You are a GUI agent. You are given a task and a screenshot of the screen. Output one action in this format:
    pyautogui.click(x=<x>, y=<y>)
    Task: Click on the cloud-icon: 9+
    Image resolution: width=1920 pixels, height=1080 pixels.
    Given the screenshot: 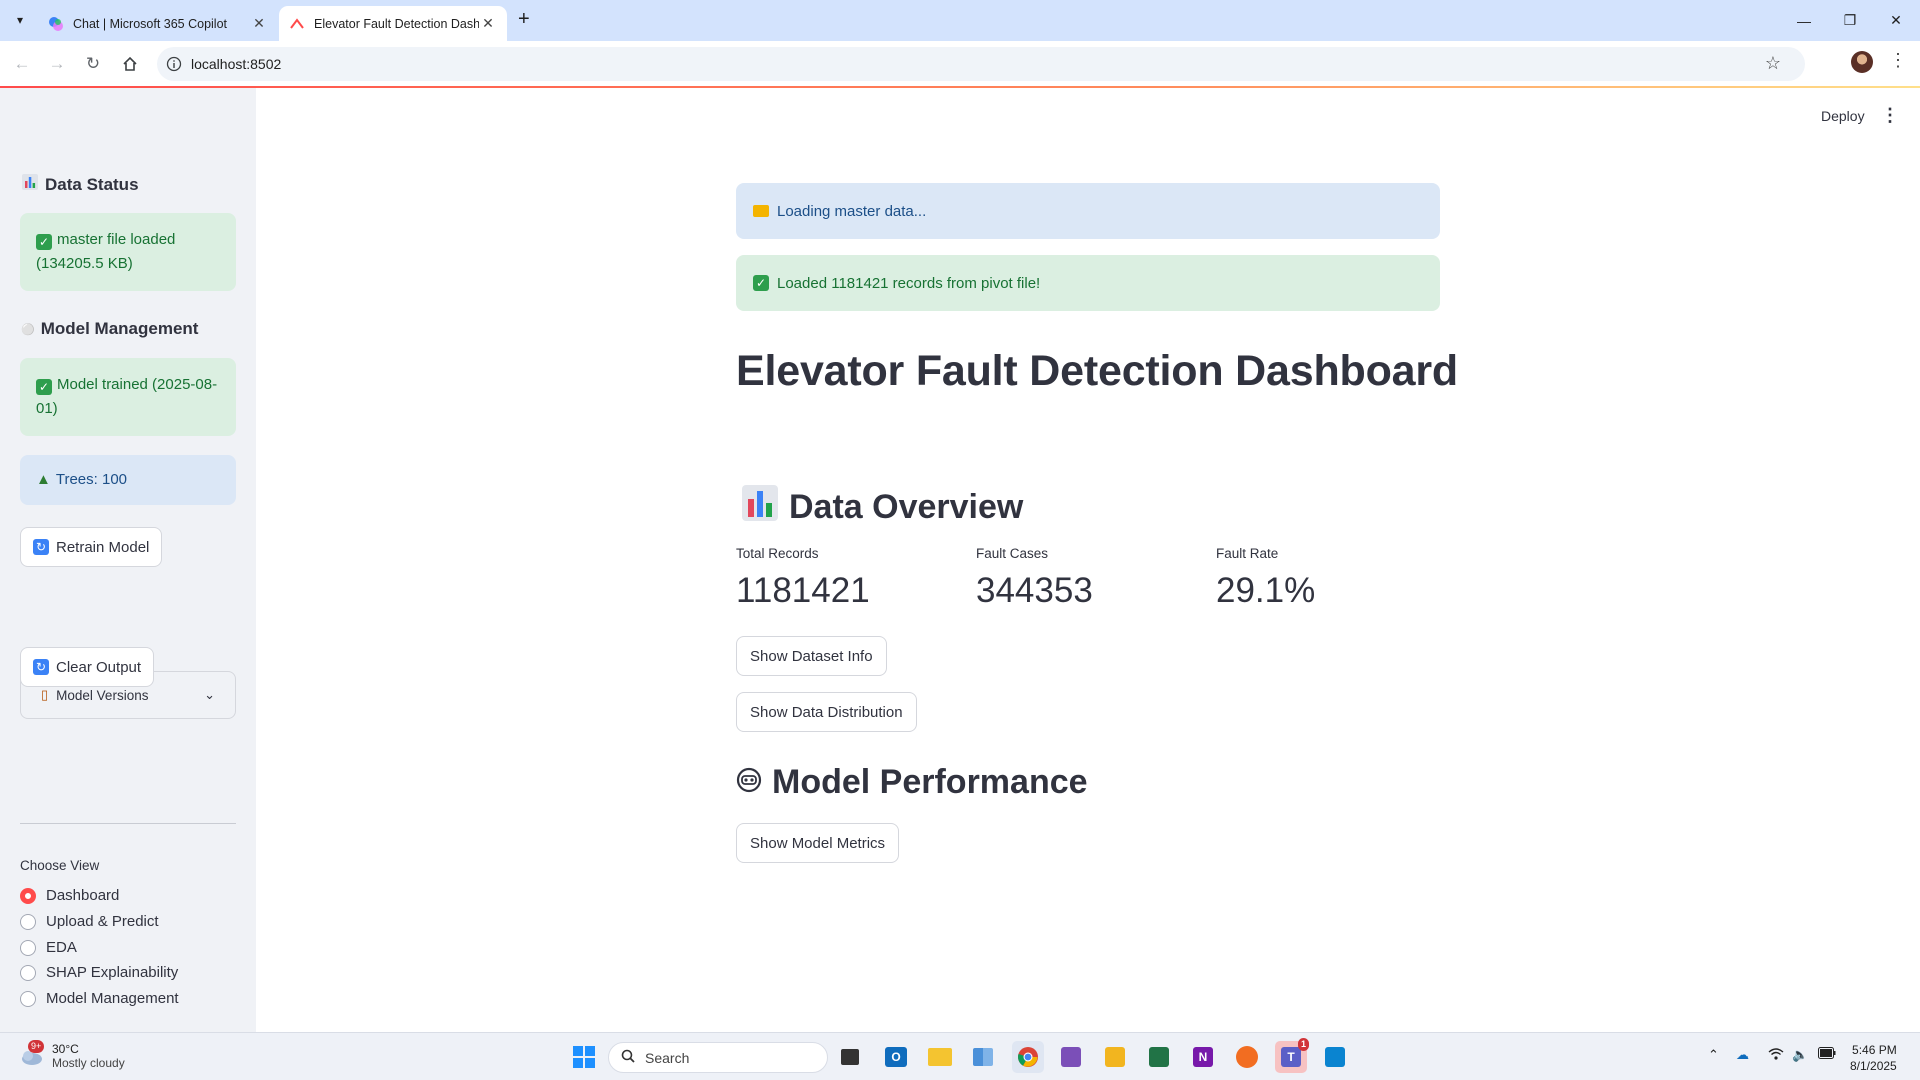 What is the action you would take?
    pyautogui.click(x=31, y=1053)
    